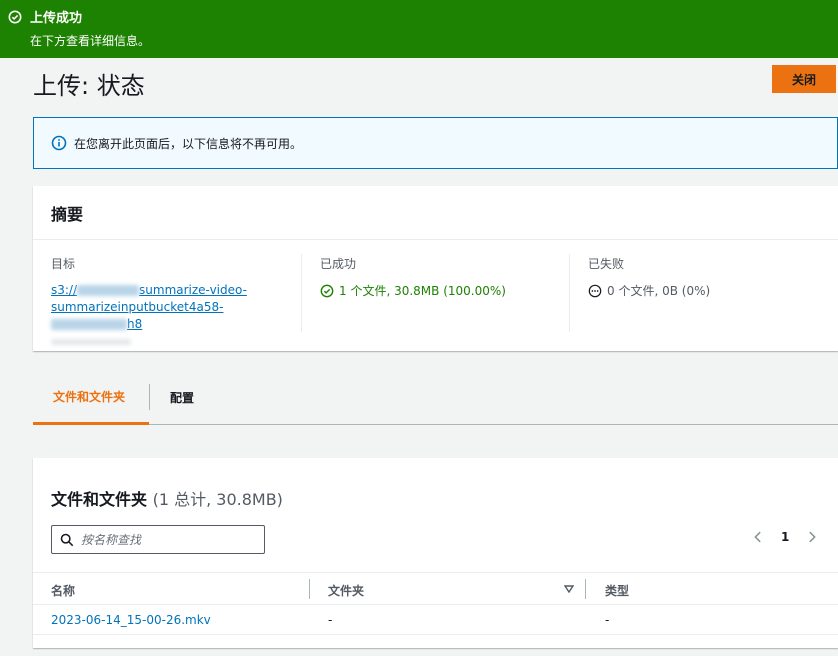  Describe the element at coordinates (327, 290) in the screenshot. I see `success-icon` at that location.